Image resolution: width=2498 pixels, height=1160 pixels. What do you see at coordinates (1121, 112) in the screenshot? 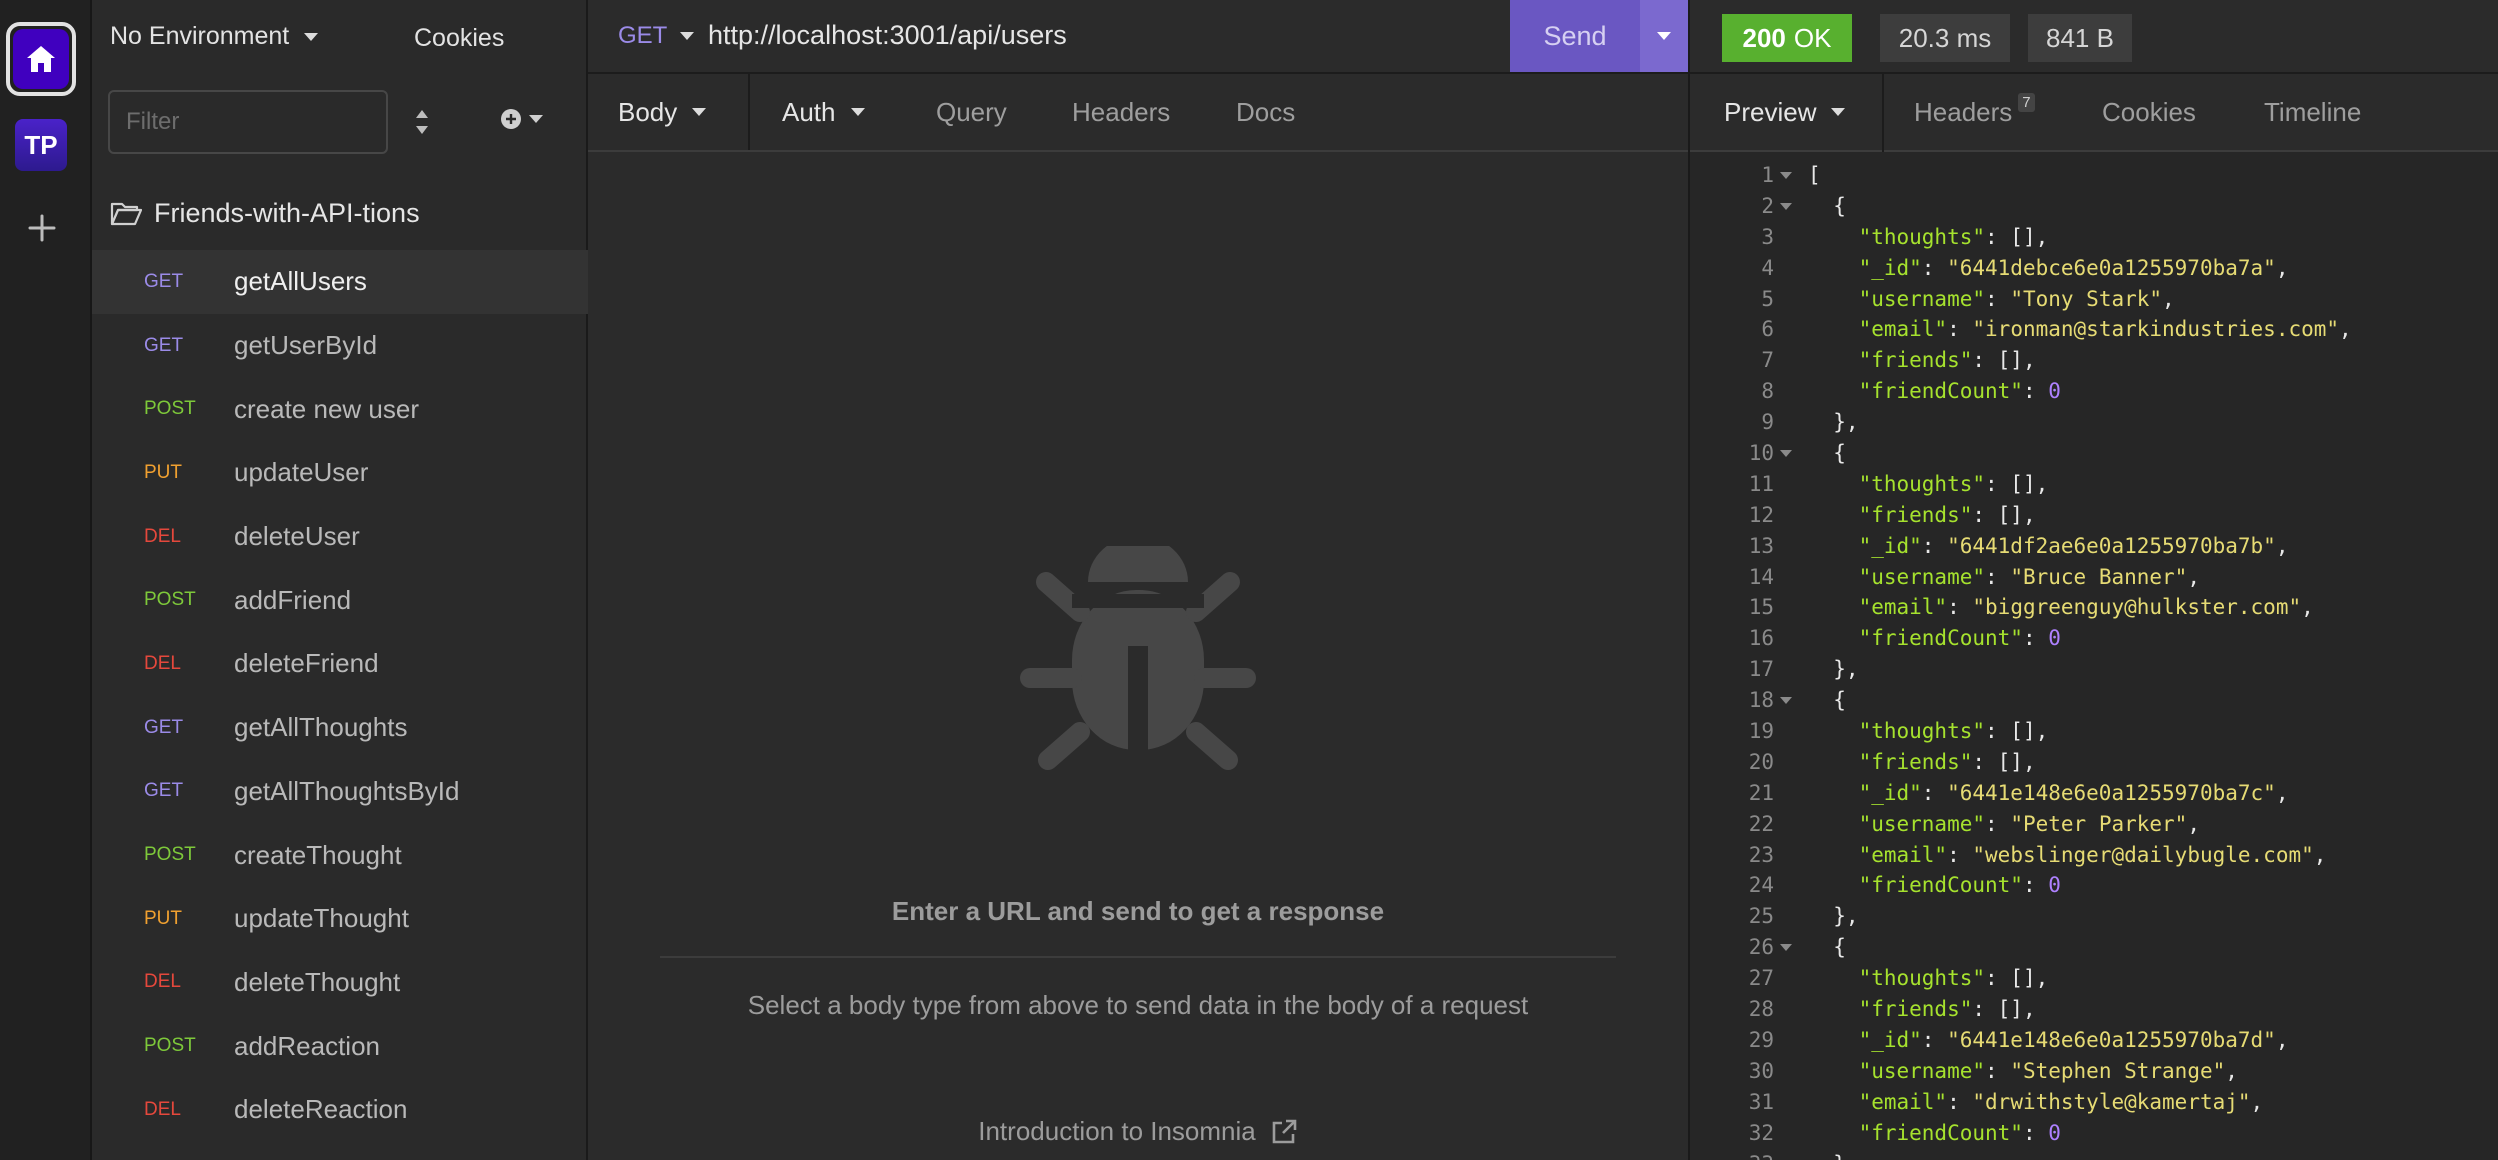
I see `tab-headers: Headers` at bounding box center [1121, 112].